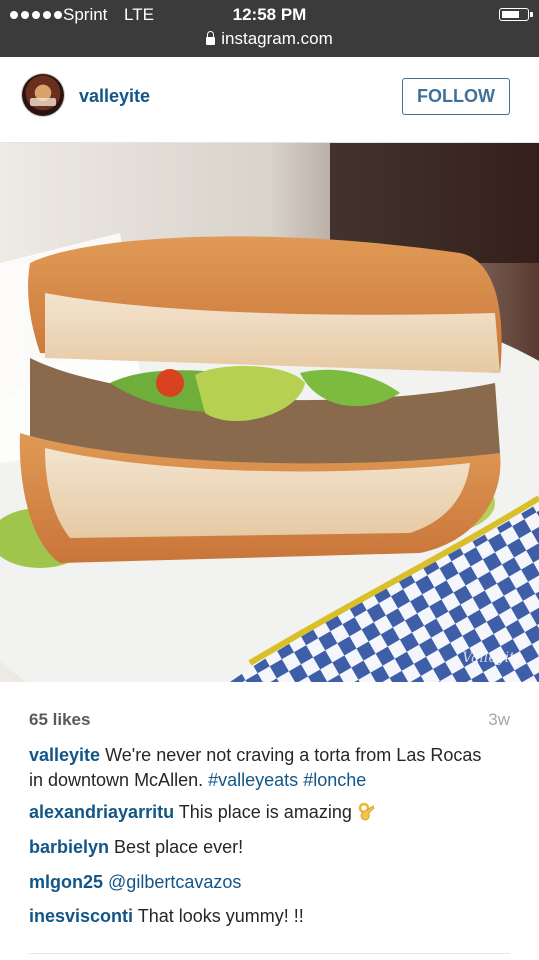 The height and width of the screenshot is (960, 539). Describe the element at coordinates (269, 882) in the screenshot. I see `comment-item: mlgon25 @gilbertcavazos` at that location.